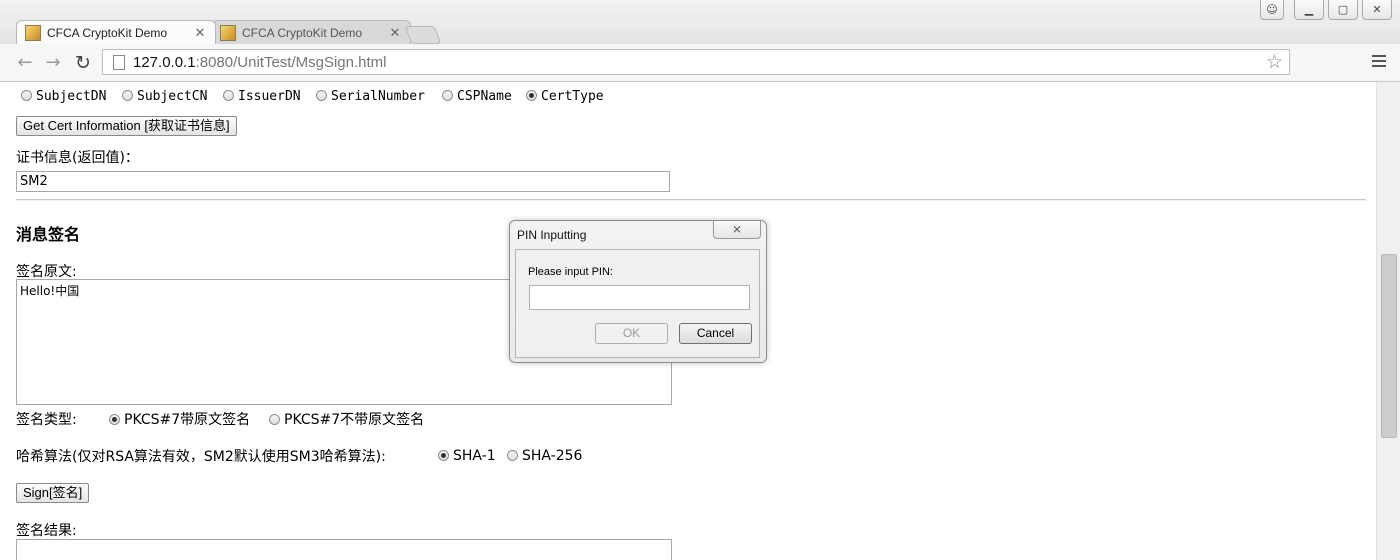 The image size is (1400, 560). I want to click on profile-icon: ☺, so click(1272, 10).